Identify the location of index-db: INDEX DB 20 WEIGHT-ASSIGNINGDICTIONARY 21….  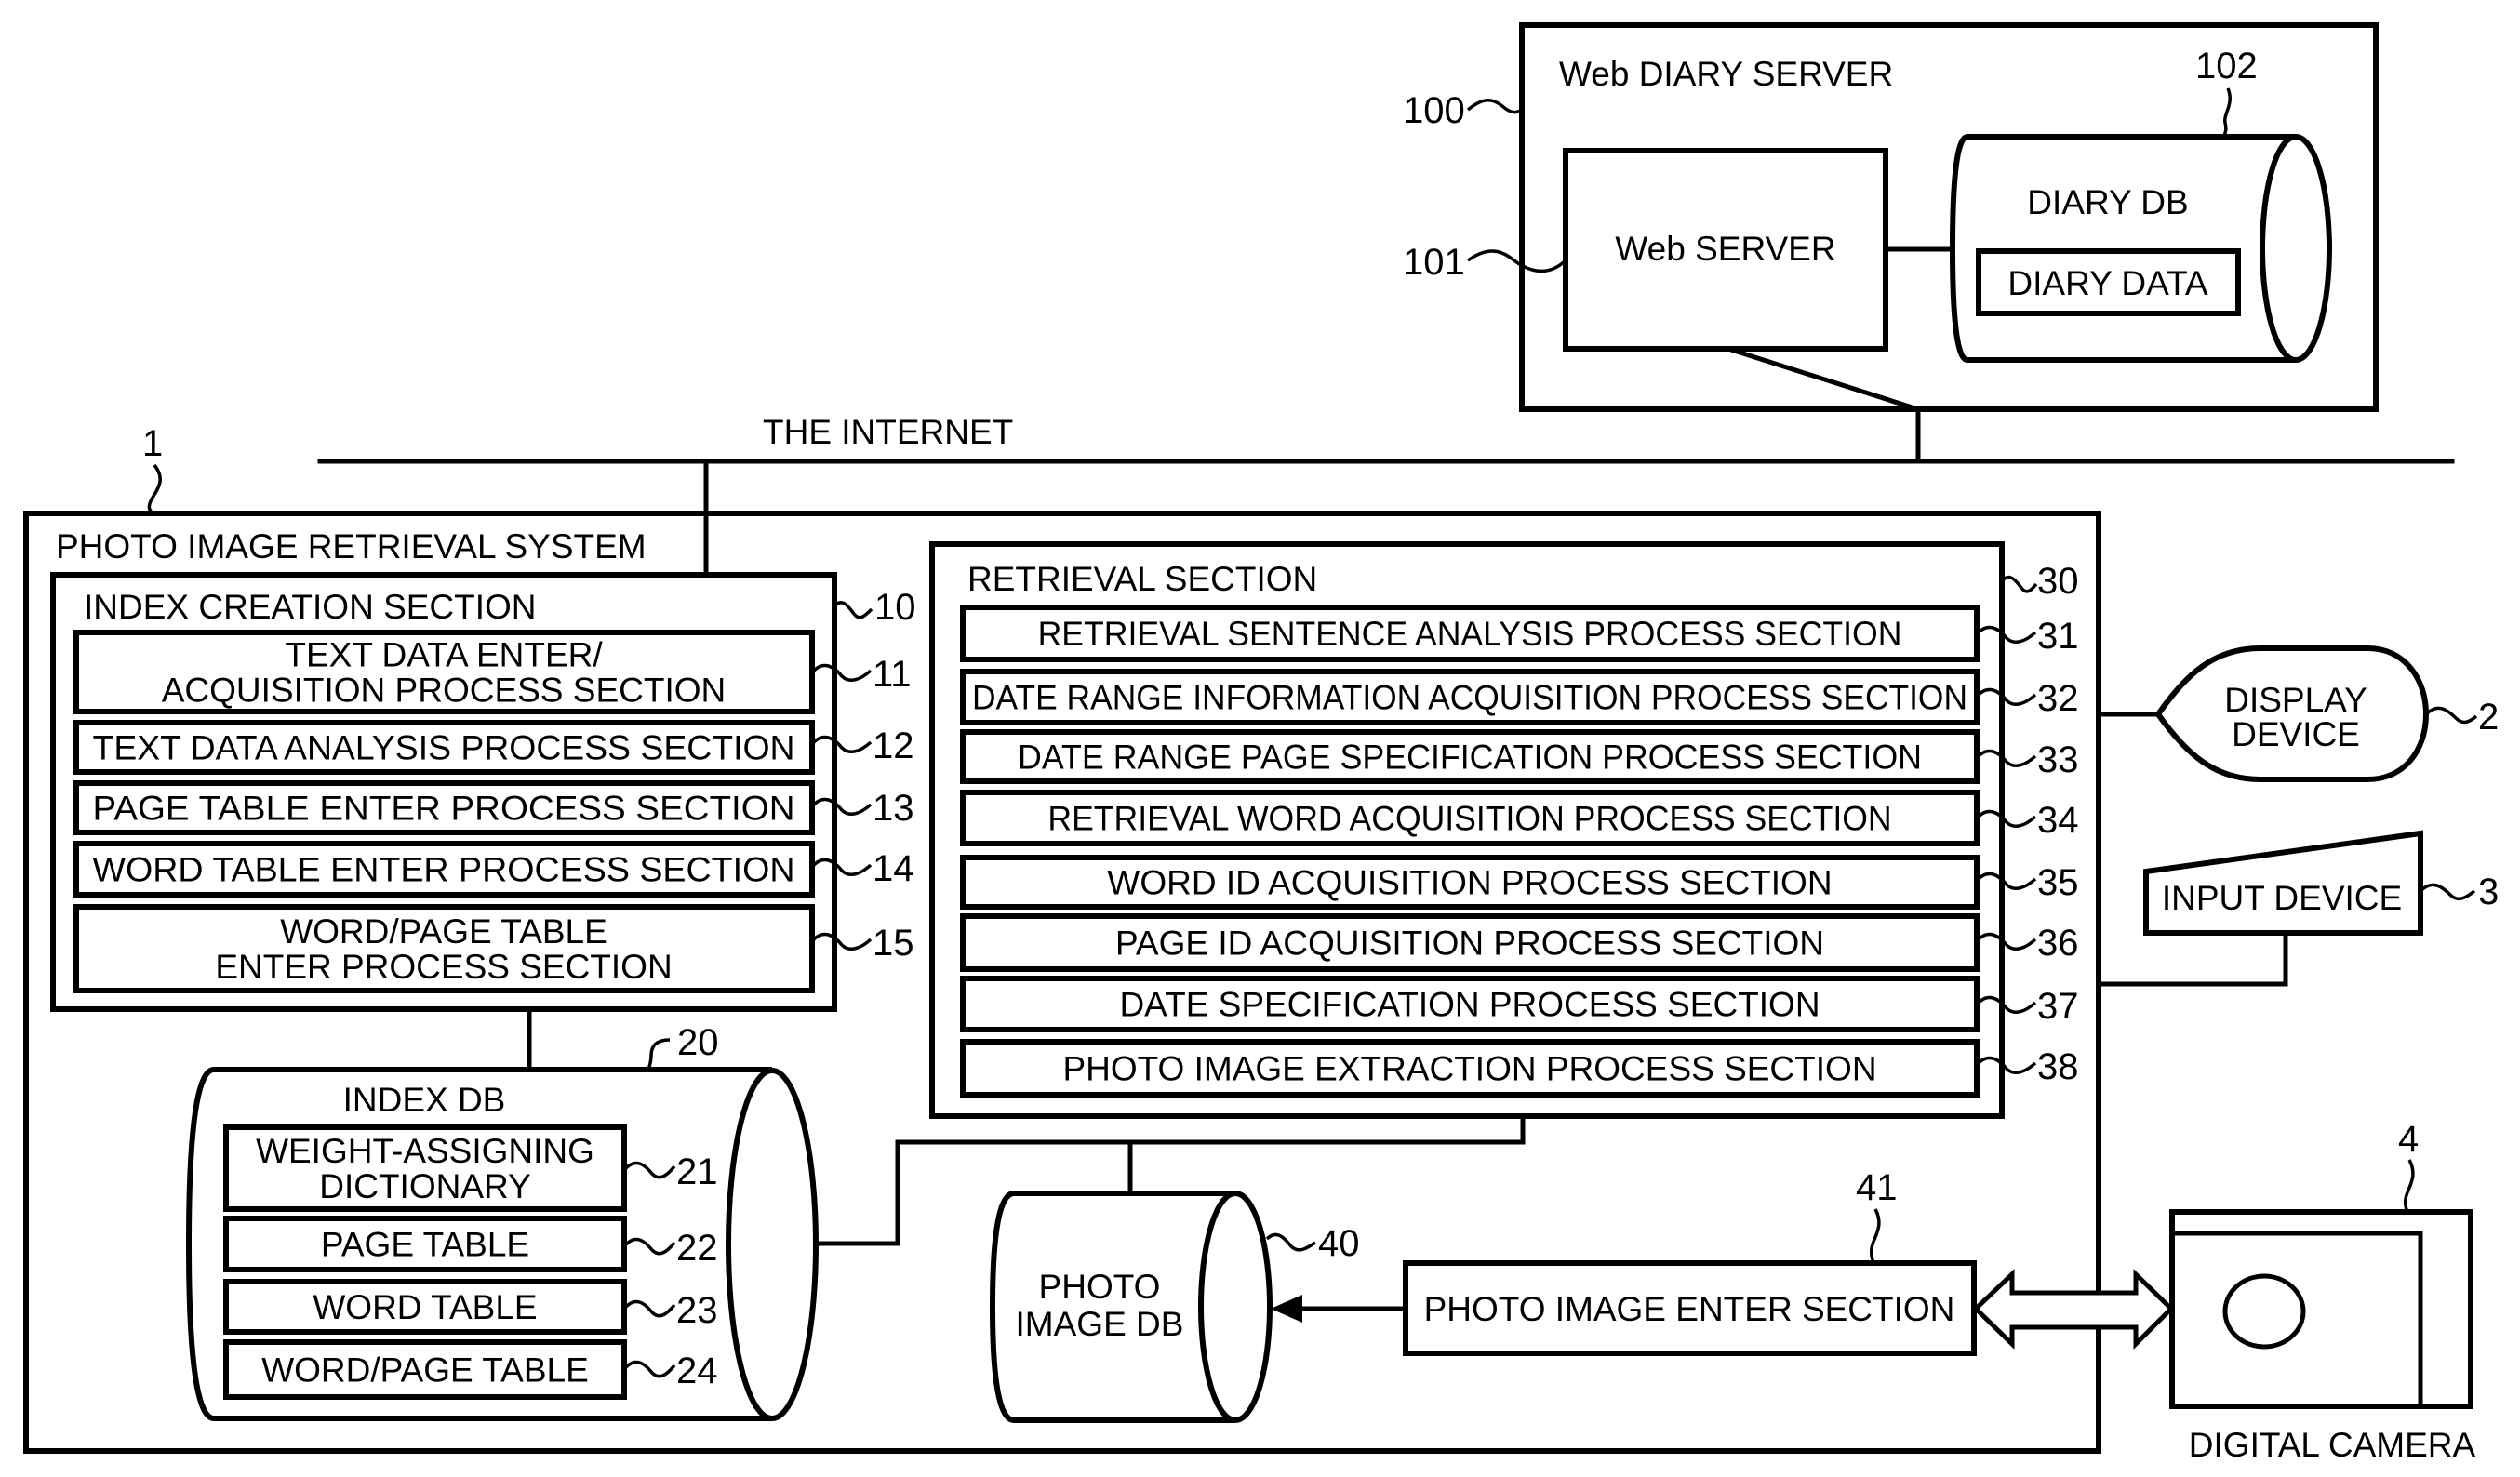
(502, 1221).